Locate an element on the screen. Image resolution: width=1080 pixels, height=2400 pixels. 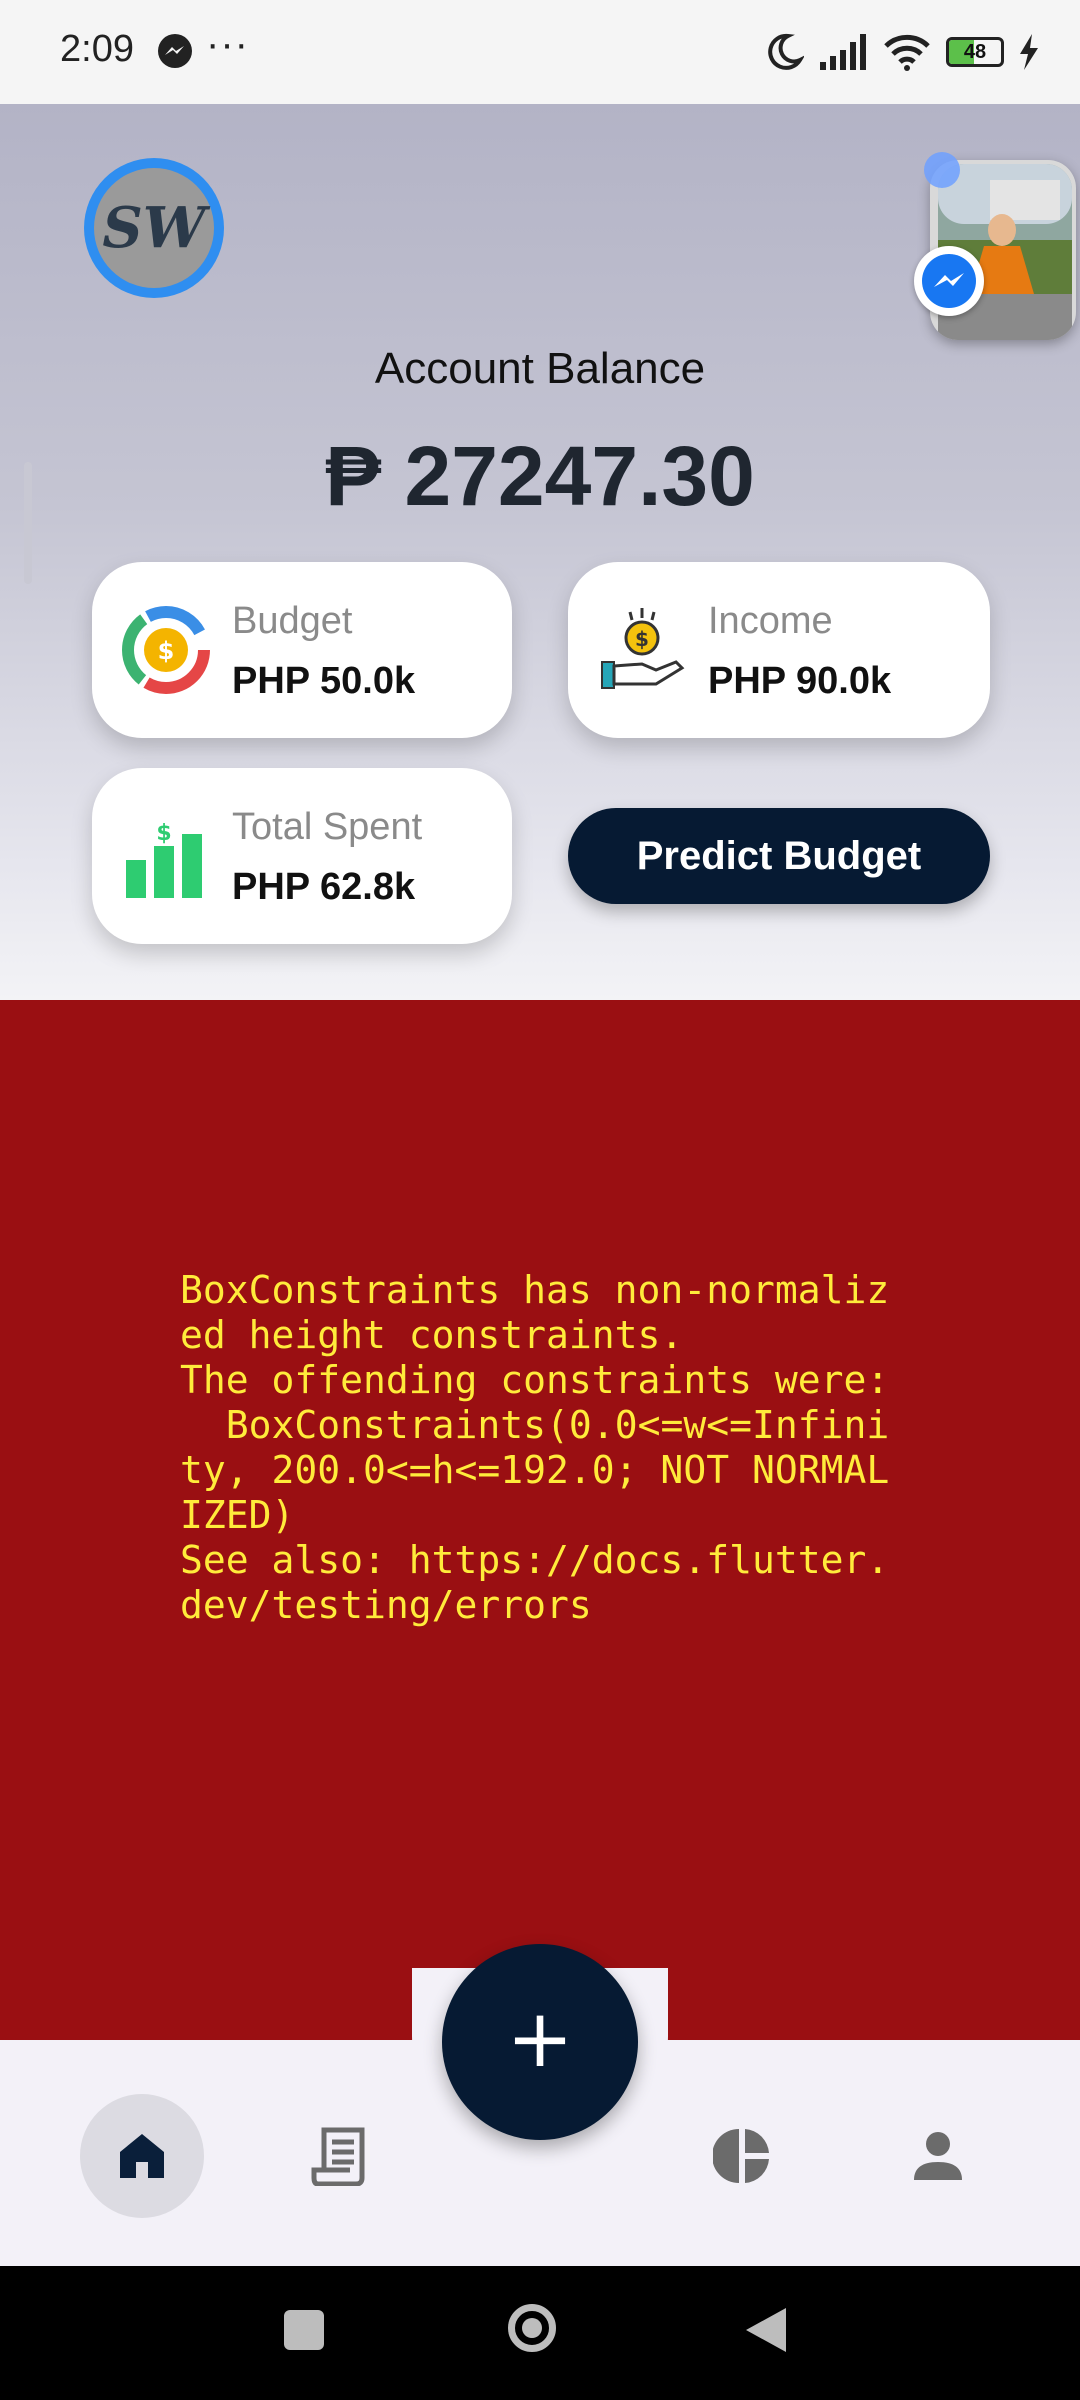
more-notifications-icon: ··· is located at coordinates (227, 44).